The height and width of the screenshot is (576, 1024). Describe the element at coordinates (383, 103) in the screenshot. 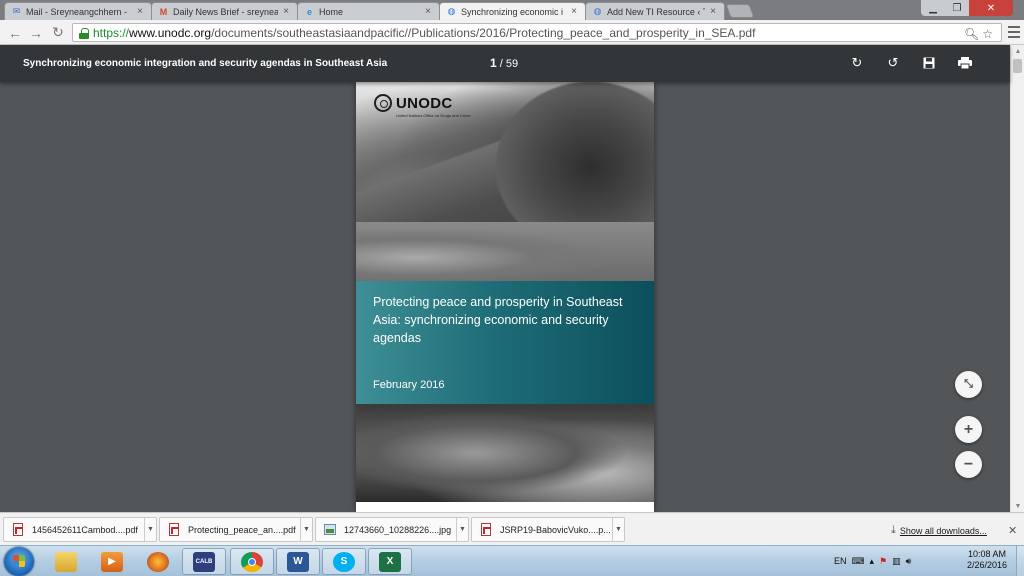

I see `un-emblem-icon` at that location.